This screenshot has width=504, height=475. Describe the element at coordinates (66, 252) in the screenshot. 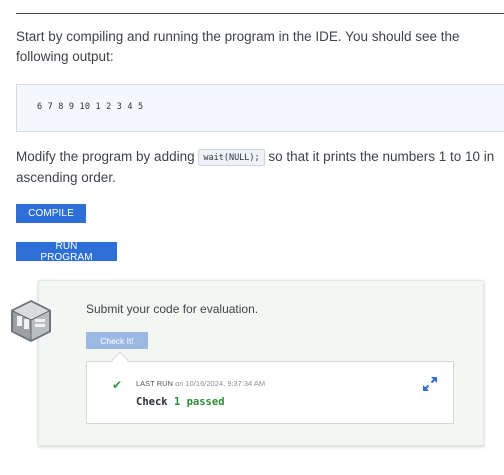

I see `run-program-button: RUN PROGRAM` at that location.